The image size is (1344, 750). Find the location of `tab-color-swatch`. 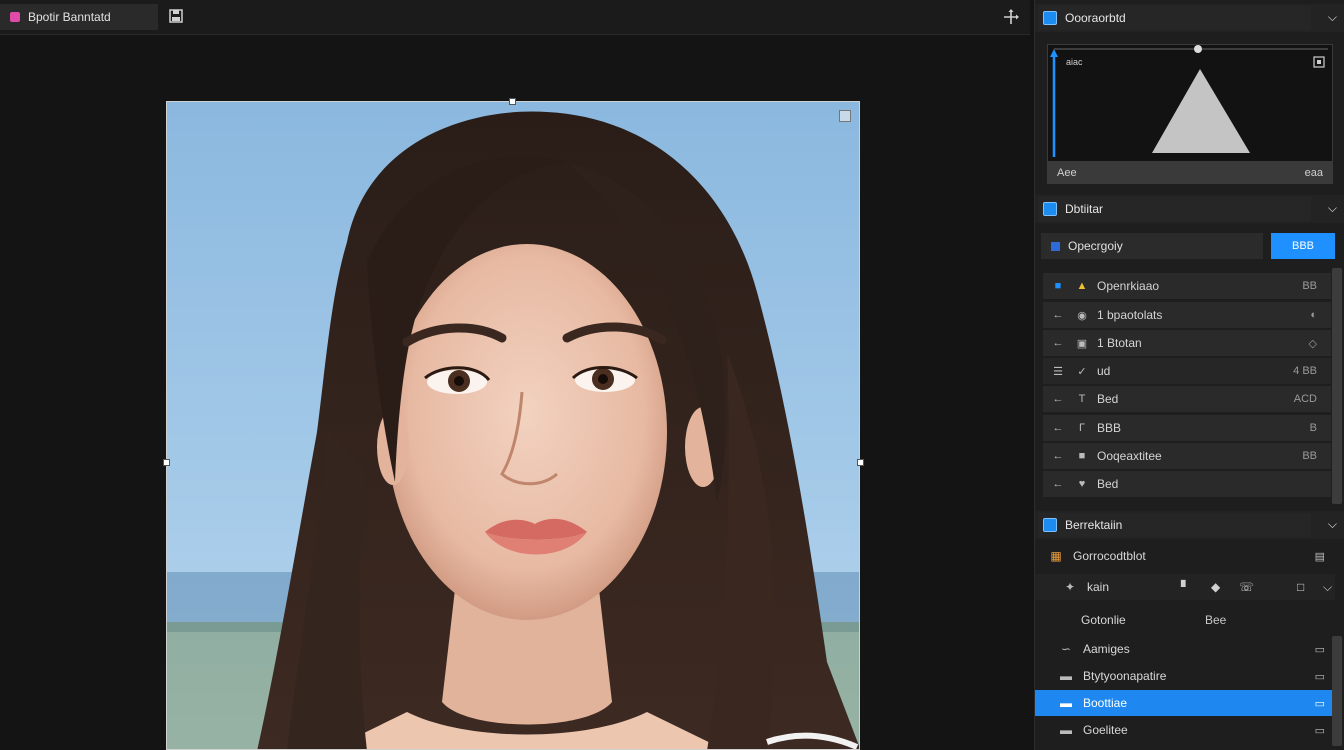

tab-color-swatch is located at coordinates (15, 17).